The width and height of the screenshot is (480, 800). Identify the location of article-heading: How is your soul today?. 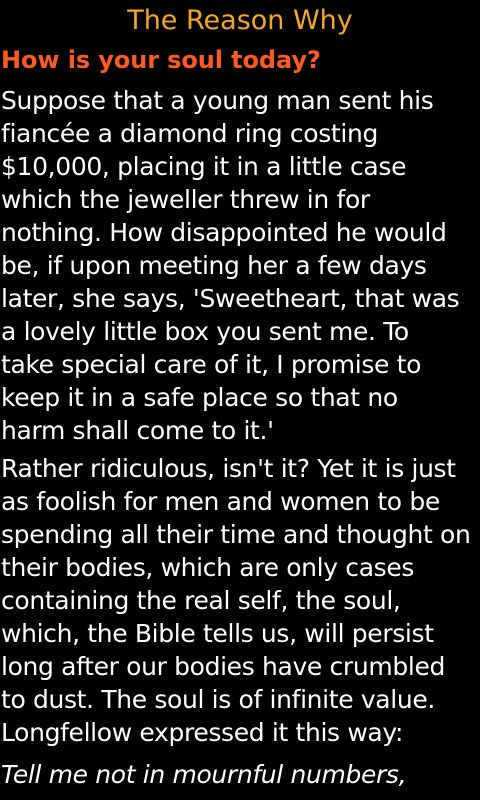
(161, 60).